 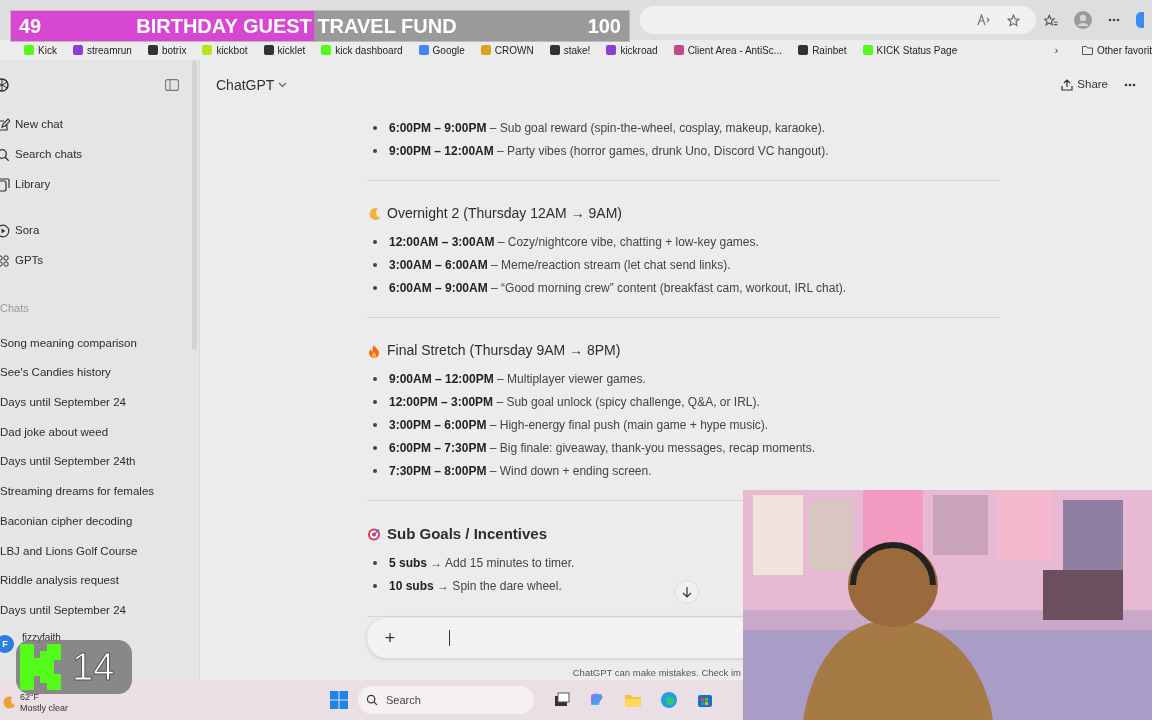 I want to click on sidebar-item: GPTs, so click(x=99, y=261).